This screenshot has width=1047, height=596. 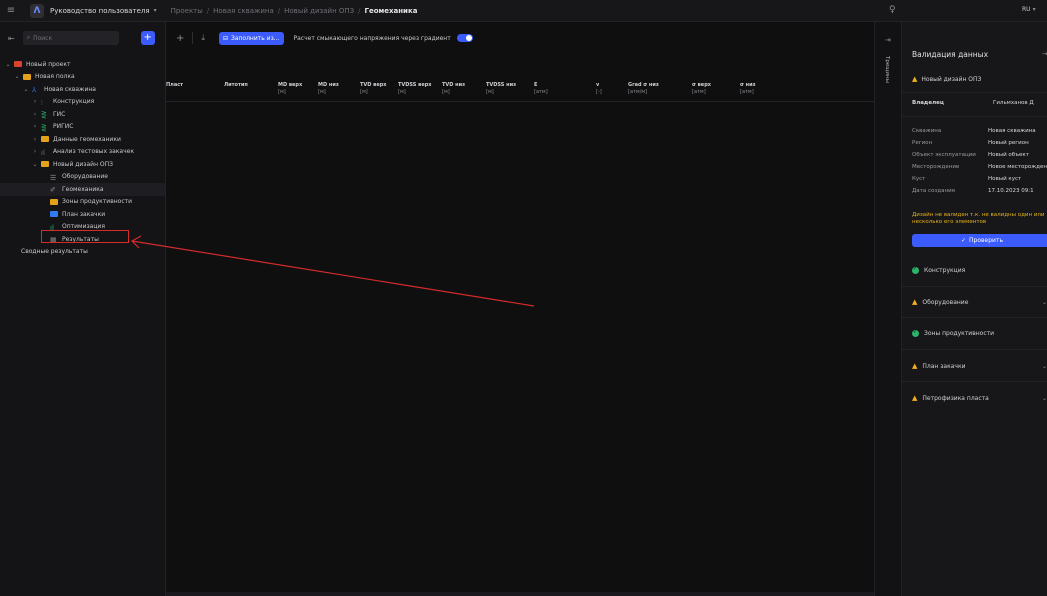 I want to click on column-header: TVDSS верх [м], so click(x=415, y=89).